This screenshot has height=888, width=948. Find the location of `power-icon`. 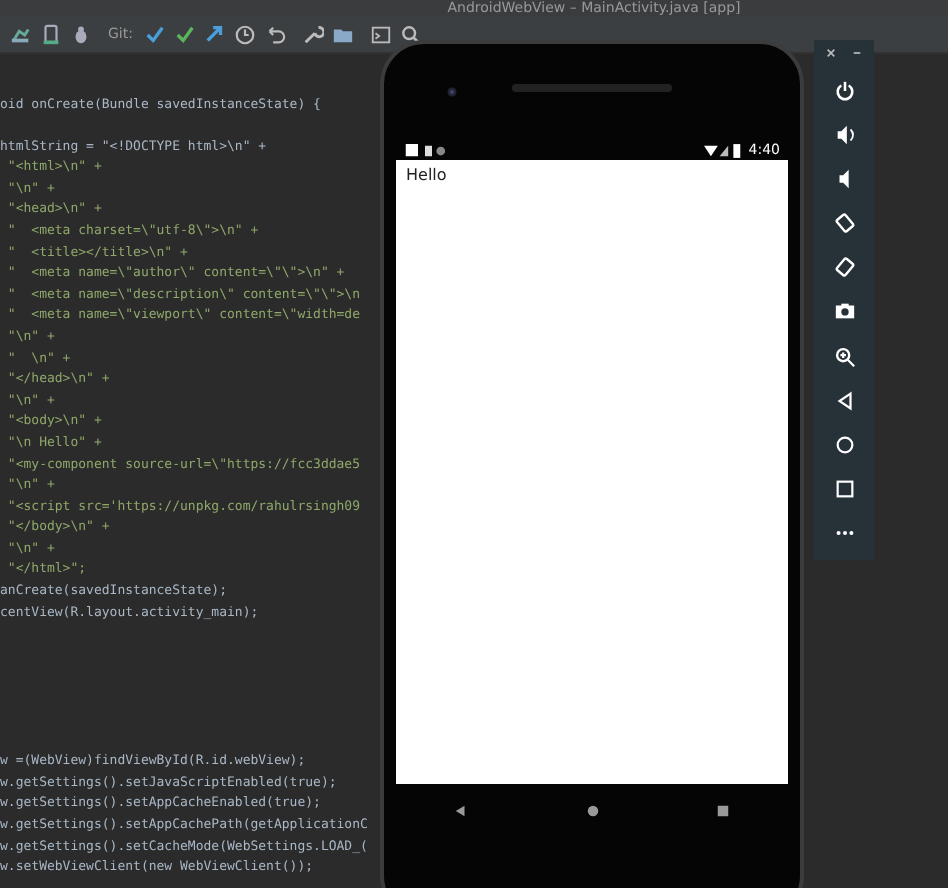

power-icon is located at coordinates (844, 91).